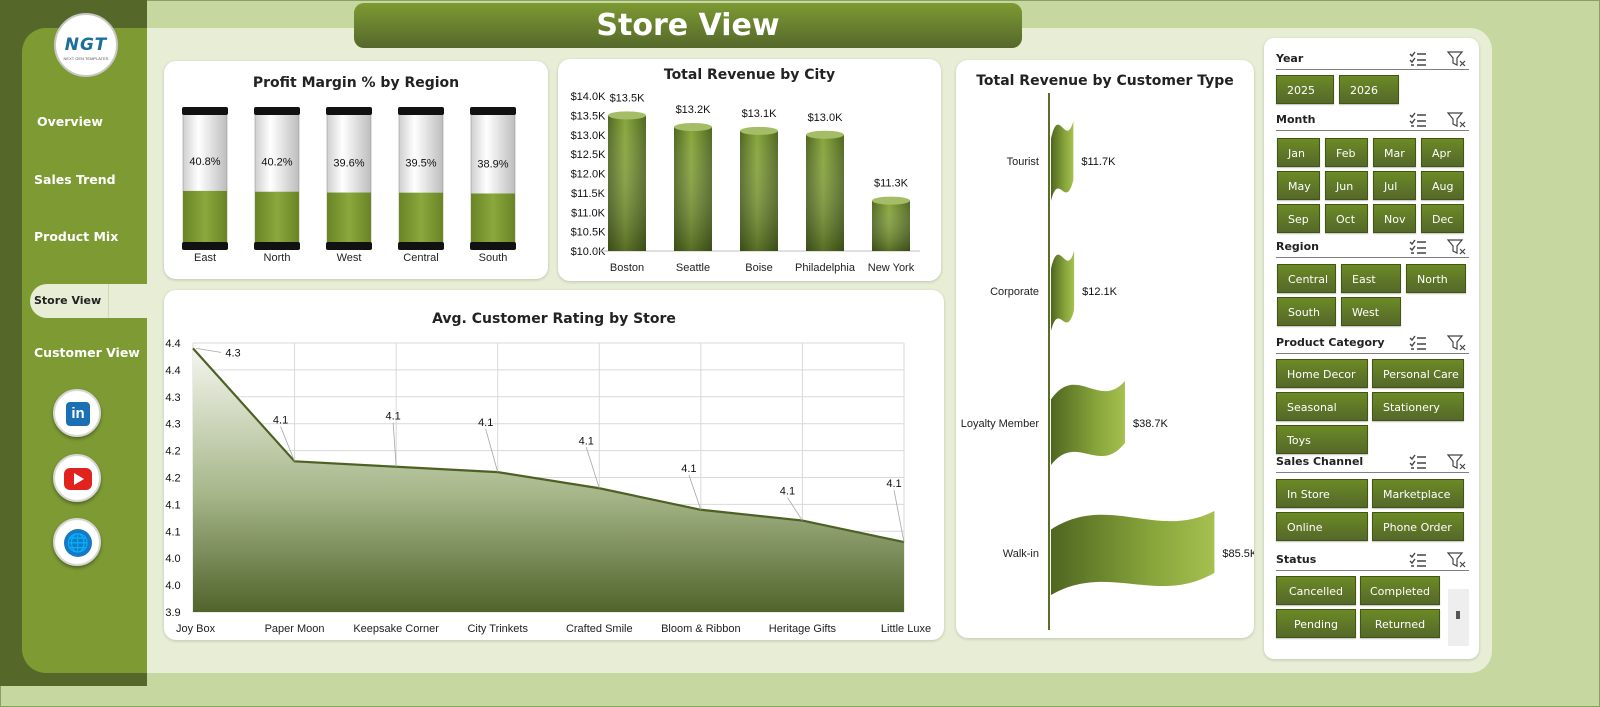 The image size is (1600, 707). Describe the element at coordinates (1442, 185) in the screenshot. I see `chip-aug: Aug` at that location.